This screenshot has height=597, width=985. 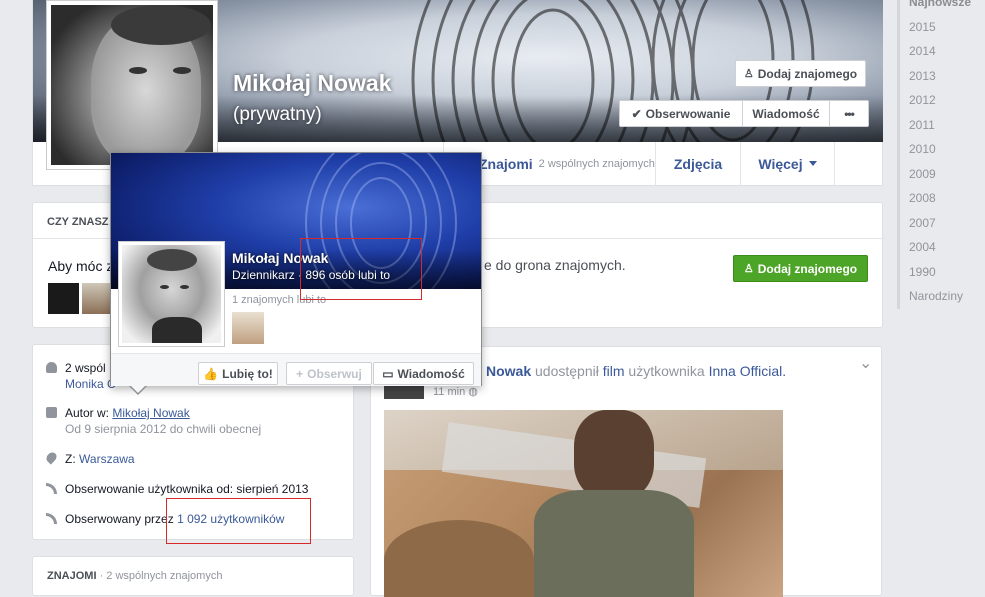 I want to click on post-film-link: film, so click(x=614, y=371).